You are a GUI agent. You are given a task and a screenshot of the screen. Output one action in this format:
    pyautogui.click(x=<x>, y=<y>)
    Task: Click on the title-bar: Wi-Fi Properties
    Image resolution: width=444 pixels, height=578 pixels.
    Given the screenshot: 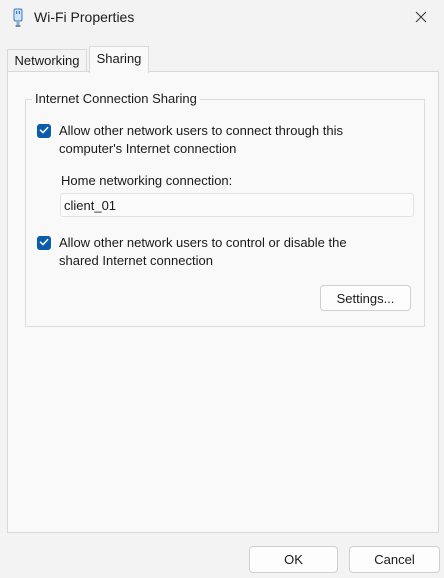 What is the action you would take?
    pyautogui.click(x=222, y=18)
    